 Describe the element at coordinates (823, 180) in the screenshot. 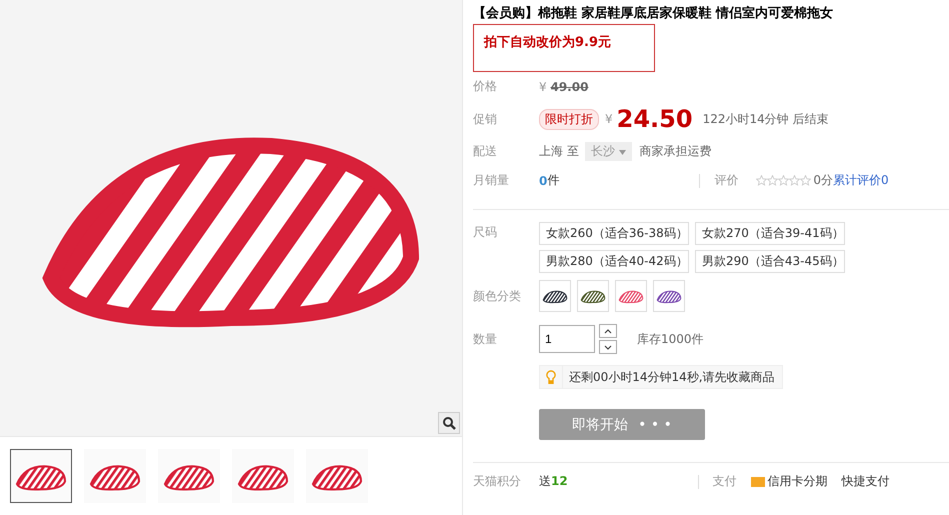

I see `score-text: 0分` at that location.